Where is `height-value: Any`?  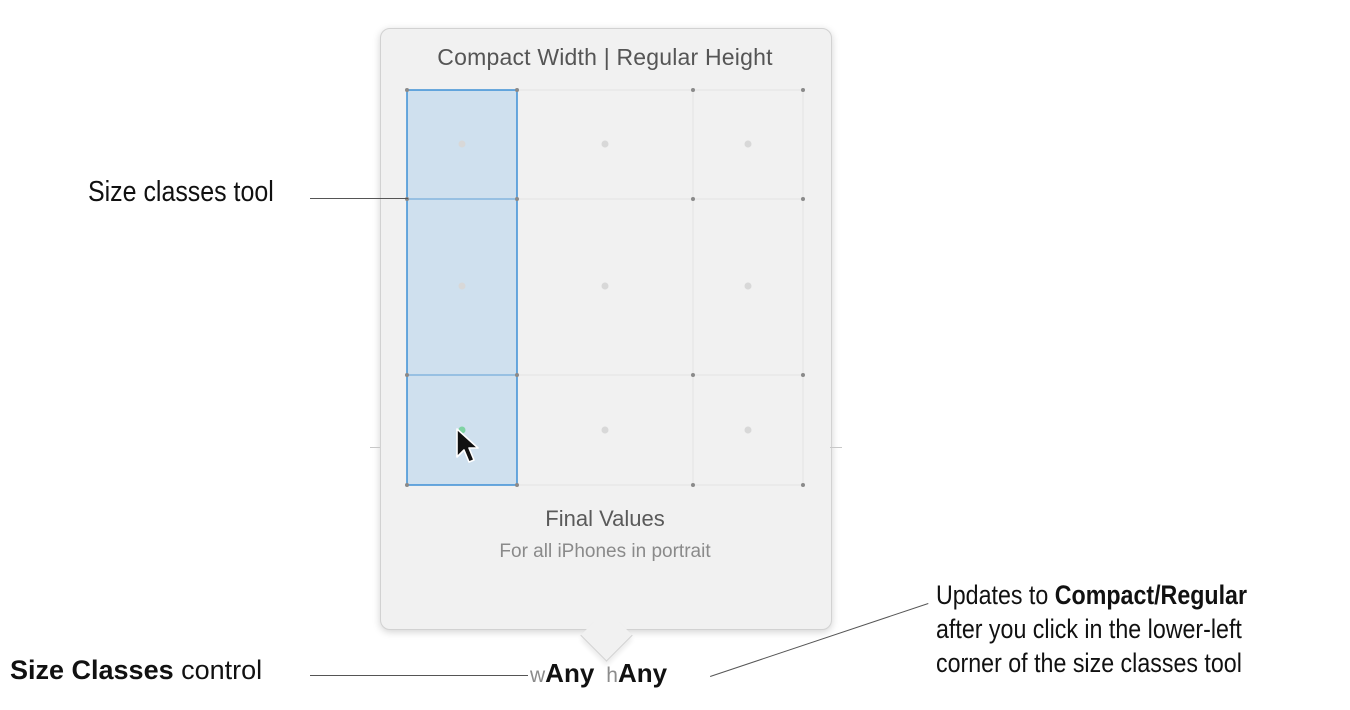 height-value: Any is located at coordinates (642, 673).